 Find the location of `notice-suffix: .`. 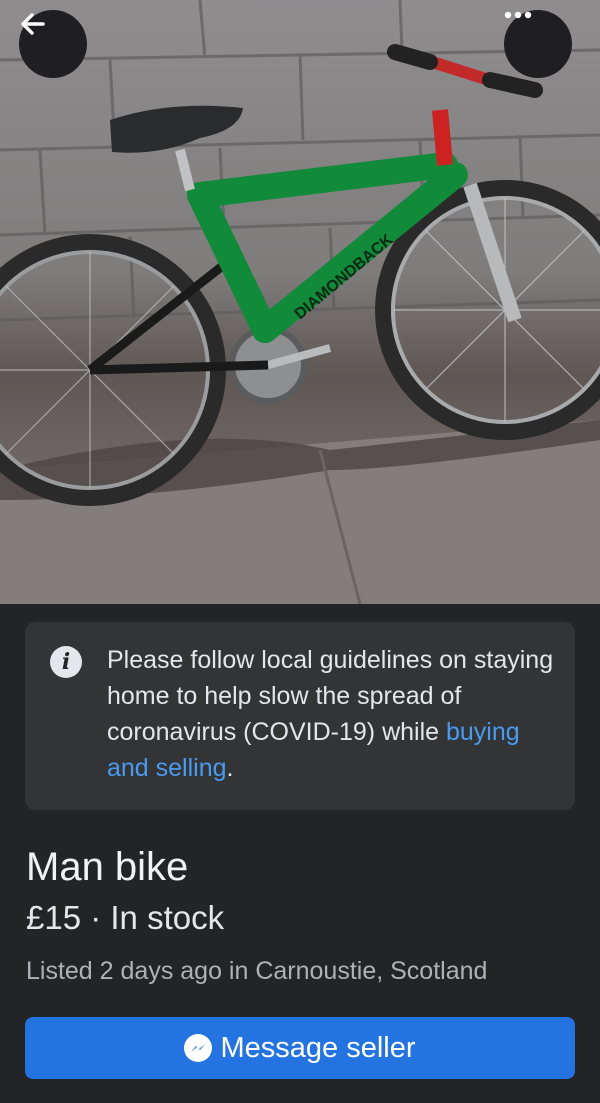

notice-suffix: . is located at coordinates (230, 768).